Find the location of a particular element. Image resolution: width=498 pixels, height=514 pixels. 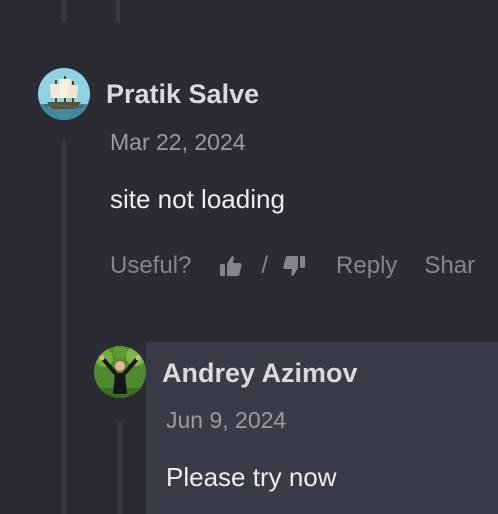

reply-button: Reply is located at coordinates (366, 266).